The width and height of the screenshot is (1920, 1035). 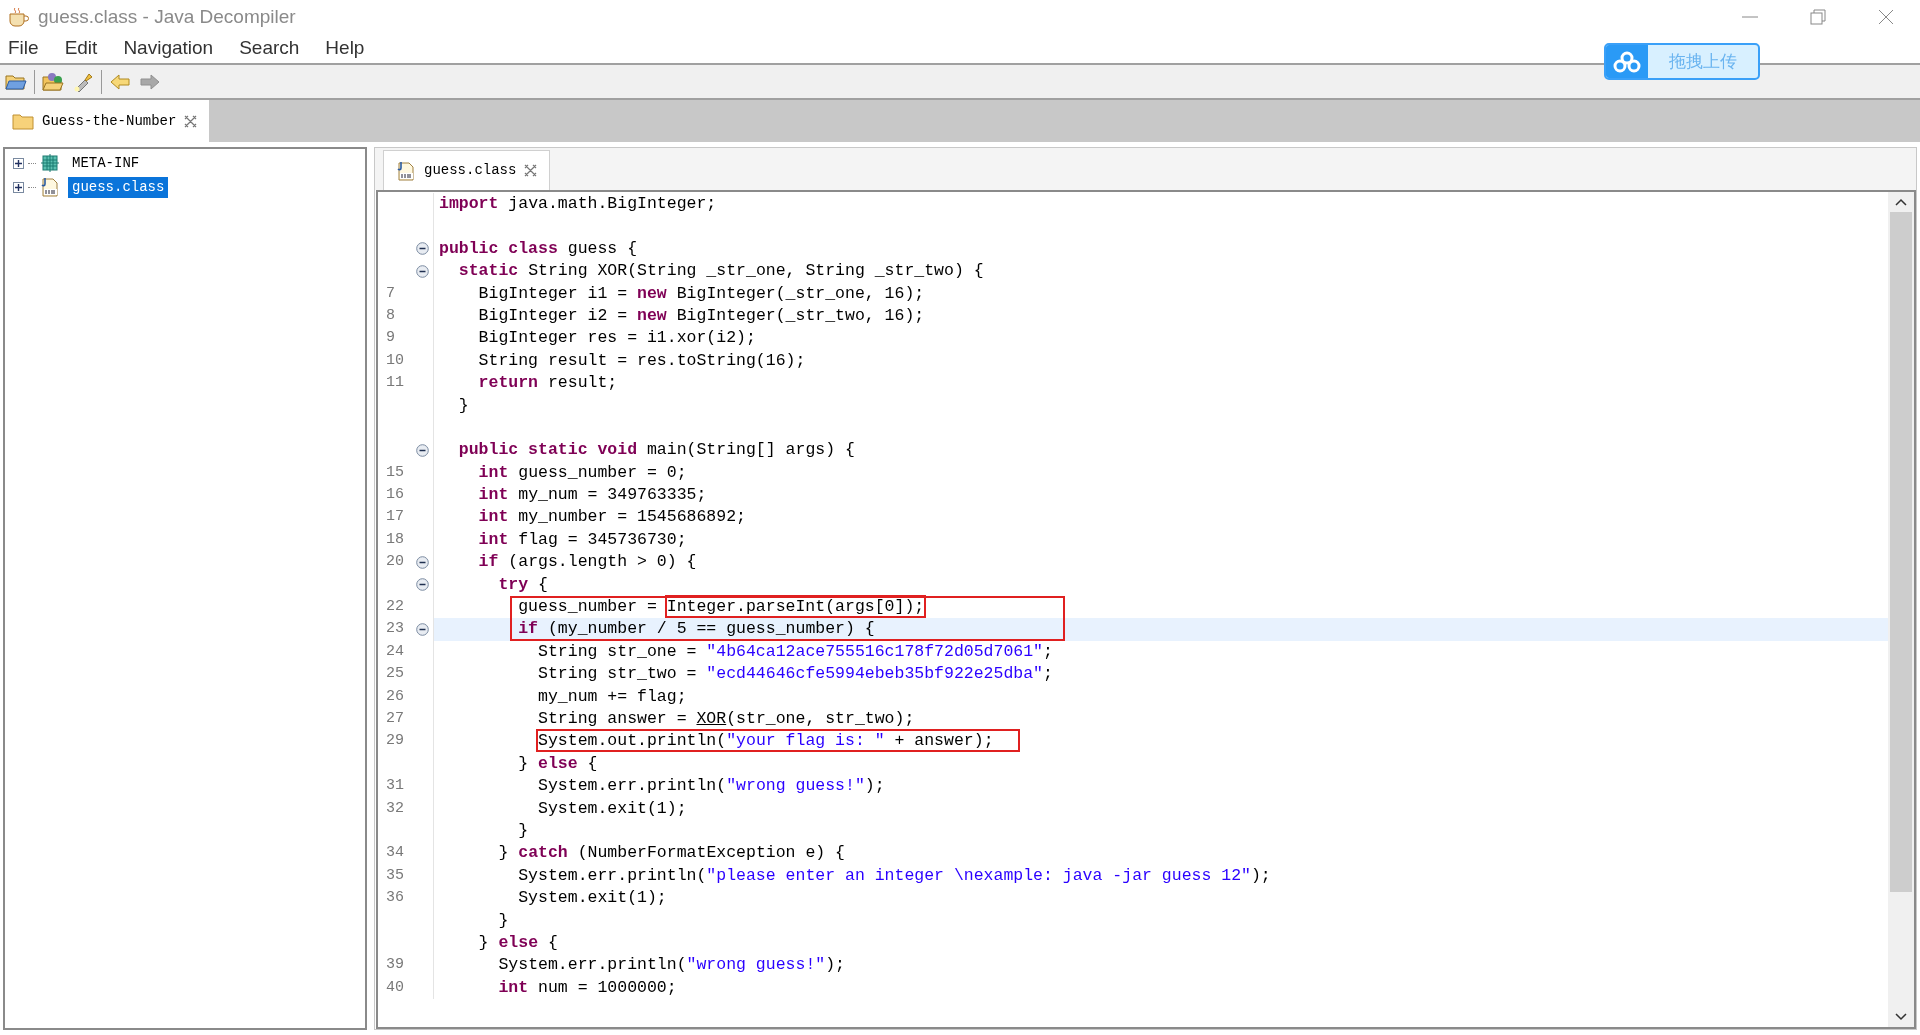 What do you see at coordinates (395, 741) in the screenshot?
I see `line-number: 29` at bounding box center [395, 741].